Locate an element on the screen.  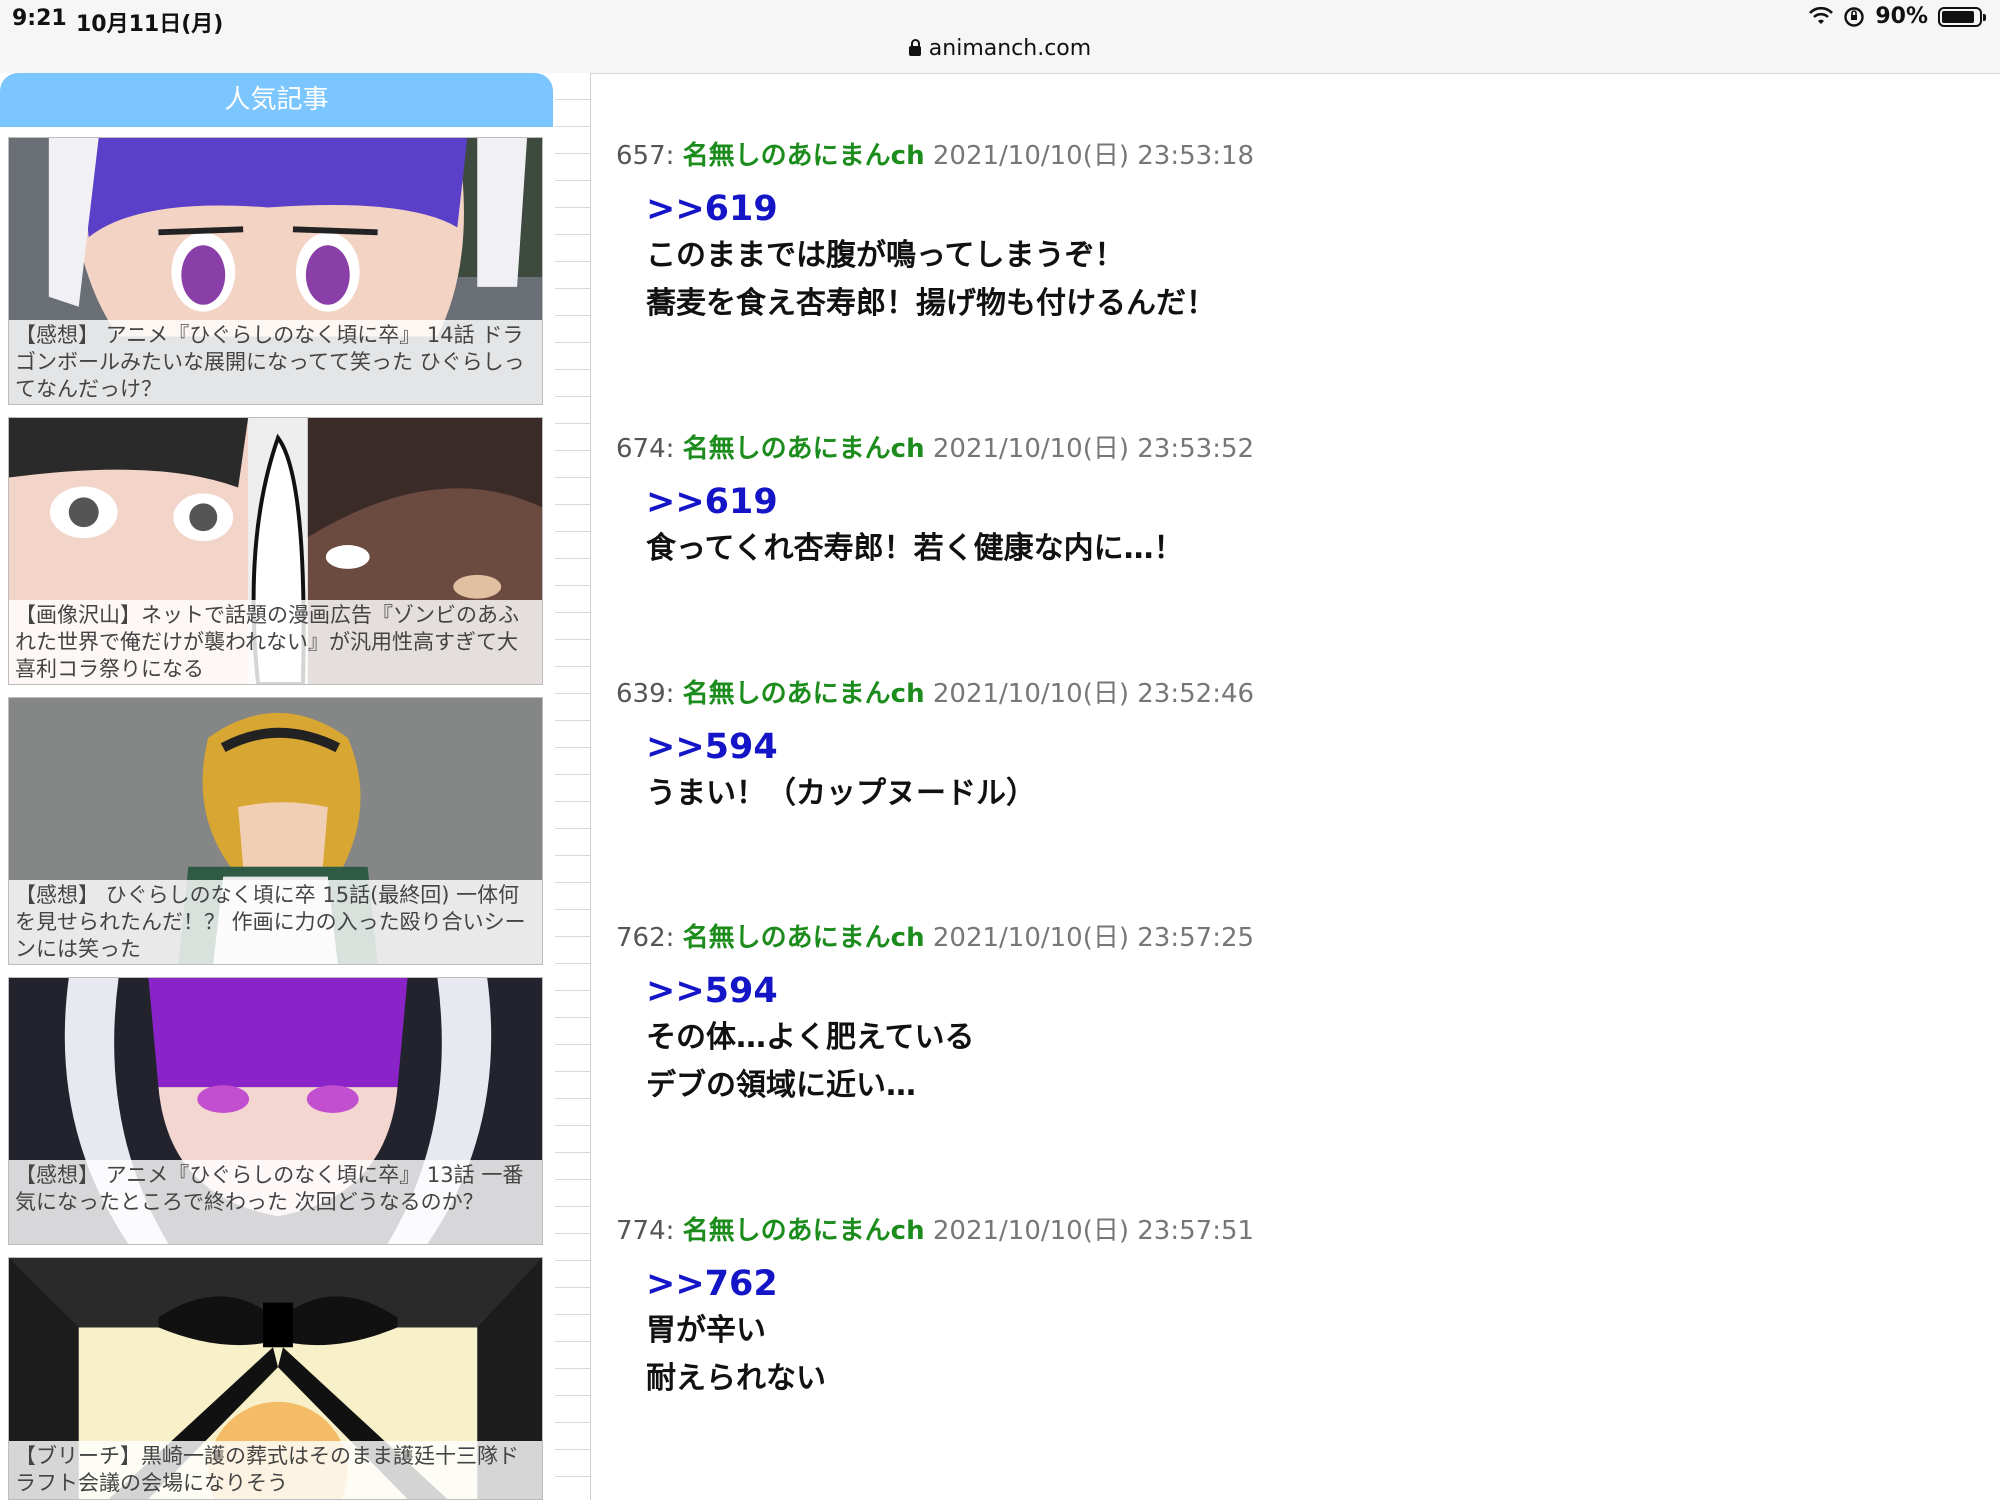
post-header: 657: 名無しのあにまんch 2021/10/10(日) 23:53:18 is located at coordinates (935, 153).